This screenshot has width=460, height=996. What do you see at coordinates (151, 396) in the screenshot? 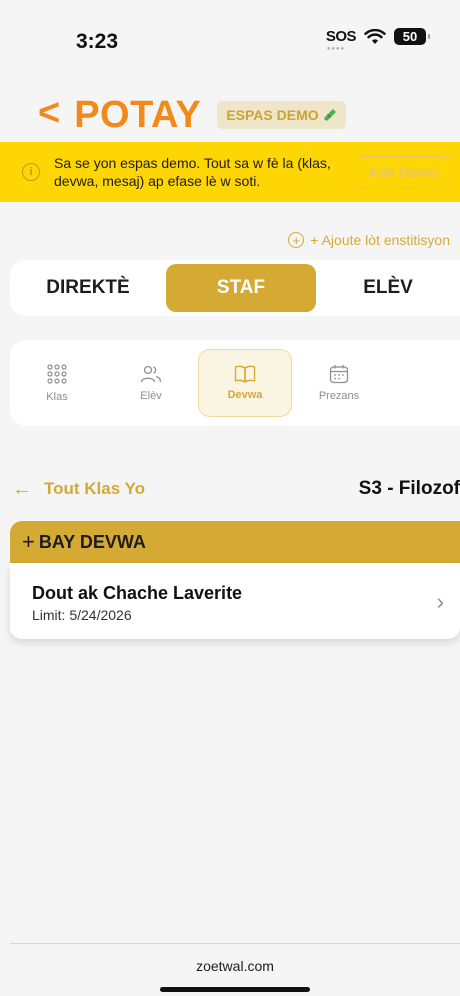
I see `feature-elev-label: Elèv` at bounding box center [151, 396].